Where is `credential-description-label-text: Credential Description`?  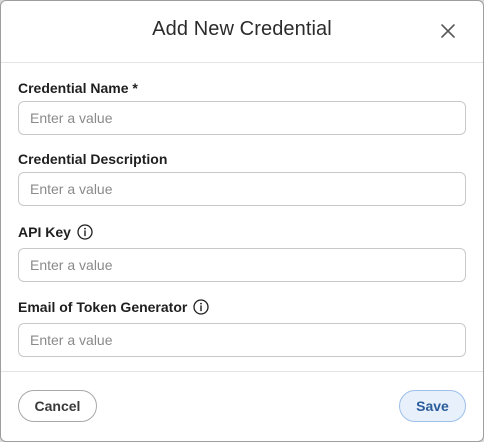 credential-description-label-text: Credential Description is located at coordinates (93, 159).